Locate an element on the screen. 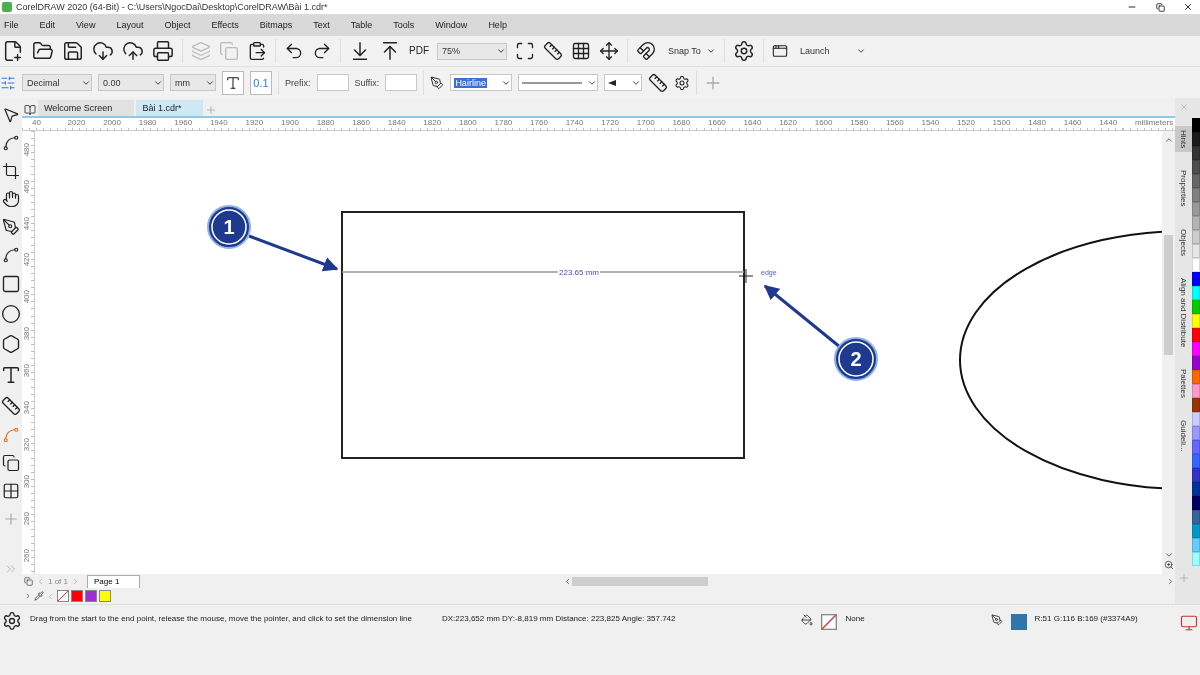 This screenshot has height=675, width=1200. rulers-icon is located at coordinates (553, 51).